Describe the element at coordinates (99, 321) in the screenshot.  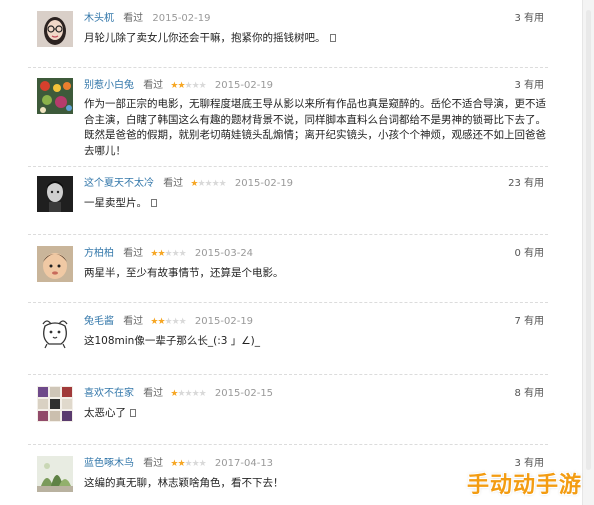
I see `username-link: 兔毛酱` at that location.